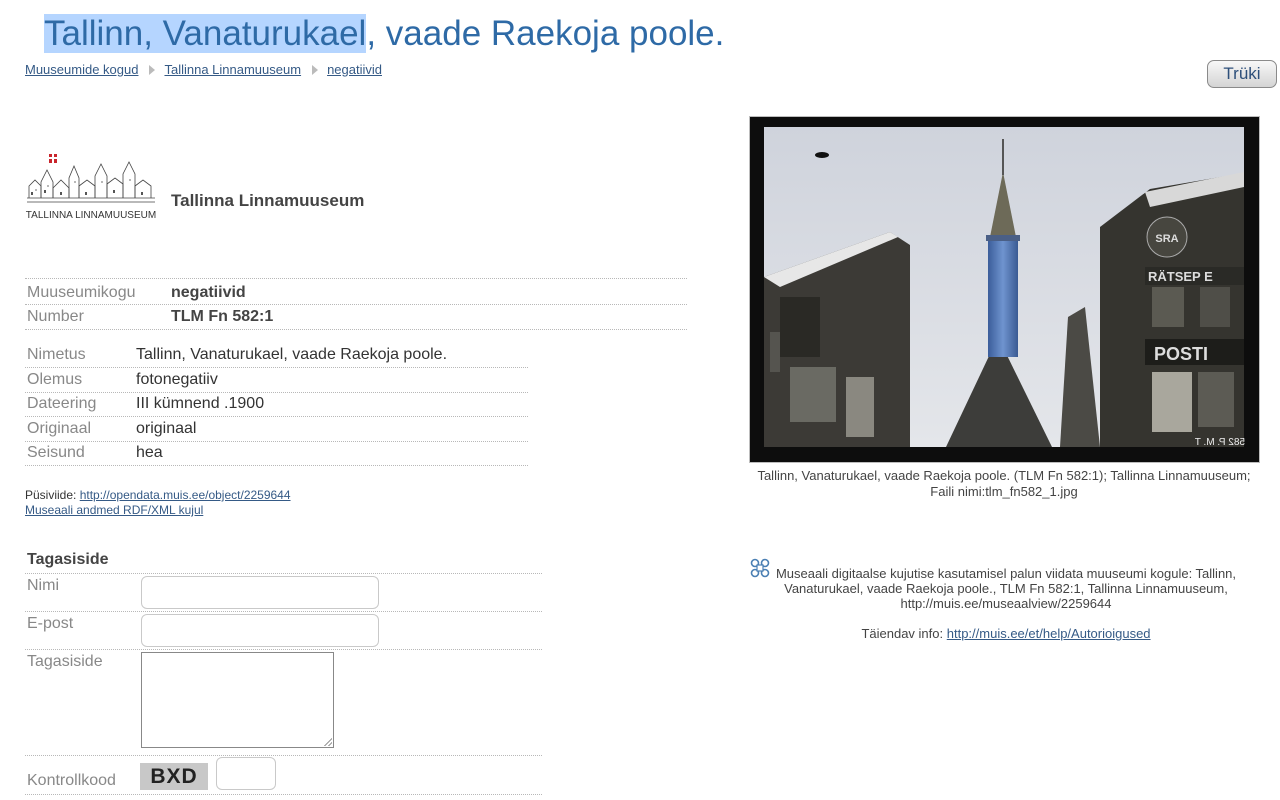 The width and height of the screenshot is (1280, 800). What do you see at coordinates (268, 200) in the screenshot?
I see `museum-name: Tallinna Linnamuuseum` at bounding box center [268, 200].